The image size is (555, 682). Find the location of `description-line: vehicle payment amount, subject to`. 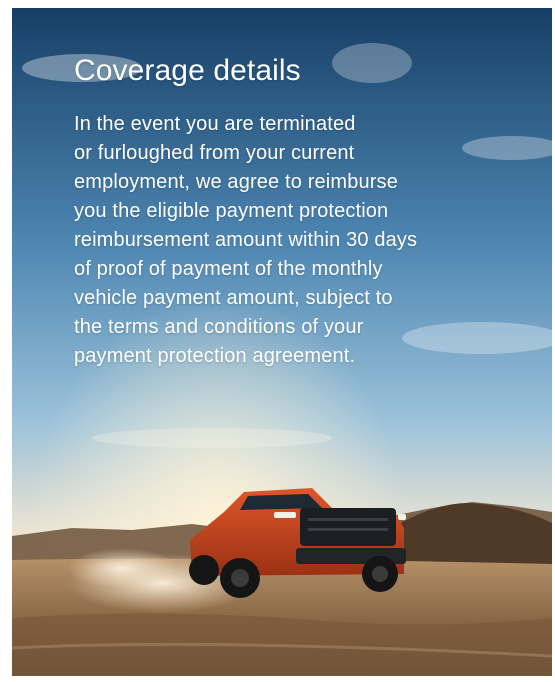

description-line: vehicle payment amount, subject to is located at coordinates (233, 298).